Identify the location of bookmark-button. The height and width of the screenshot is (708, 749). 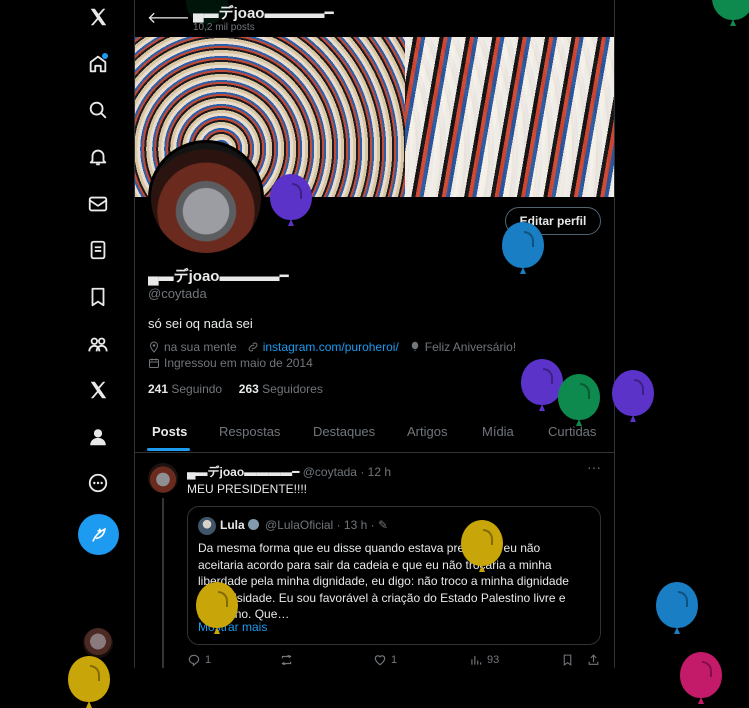
(567, 660).